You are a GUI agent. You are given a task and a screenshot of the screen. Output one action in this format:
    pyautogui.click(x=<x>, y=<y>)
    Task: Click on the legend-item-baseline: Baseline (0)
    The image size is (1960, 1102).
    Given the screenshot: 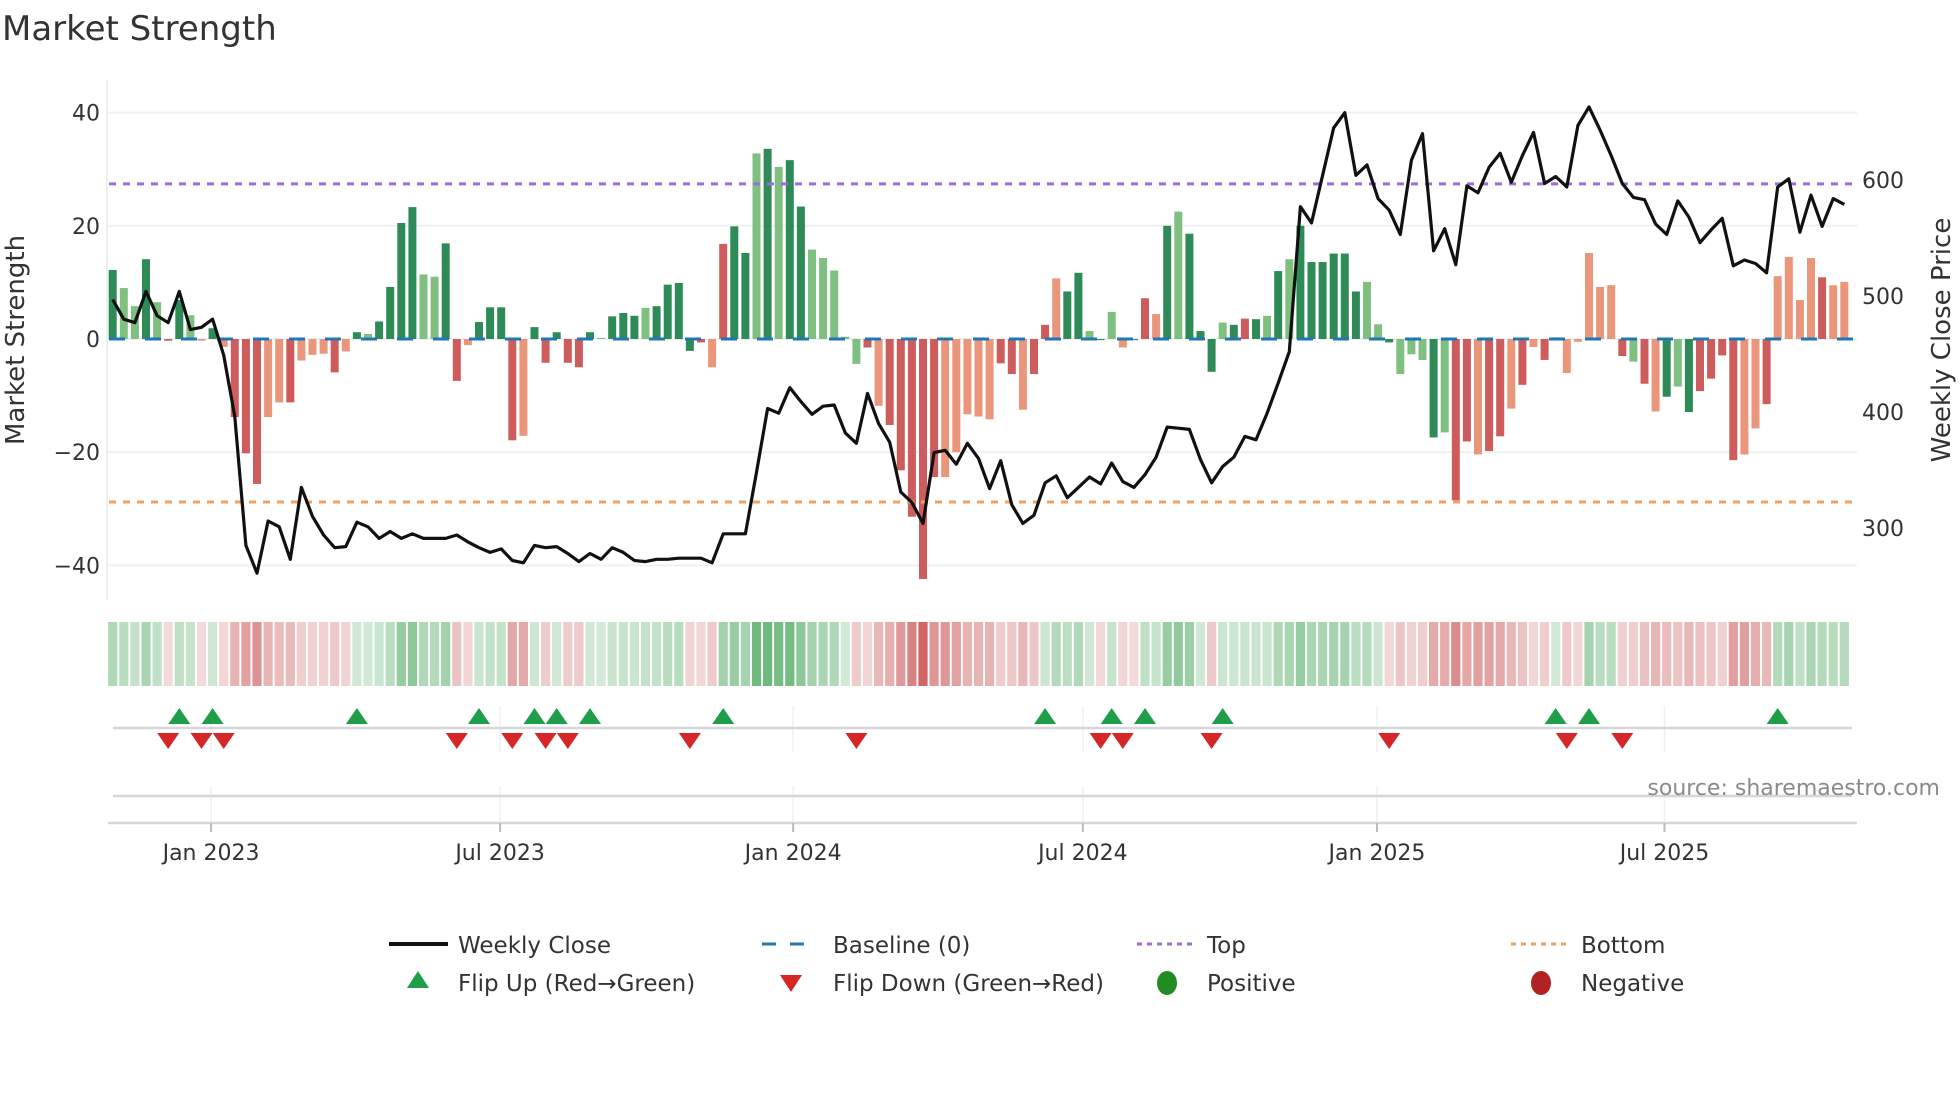 What is the action you would take?
    pyautogui.click(x=866, y=946)
    